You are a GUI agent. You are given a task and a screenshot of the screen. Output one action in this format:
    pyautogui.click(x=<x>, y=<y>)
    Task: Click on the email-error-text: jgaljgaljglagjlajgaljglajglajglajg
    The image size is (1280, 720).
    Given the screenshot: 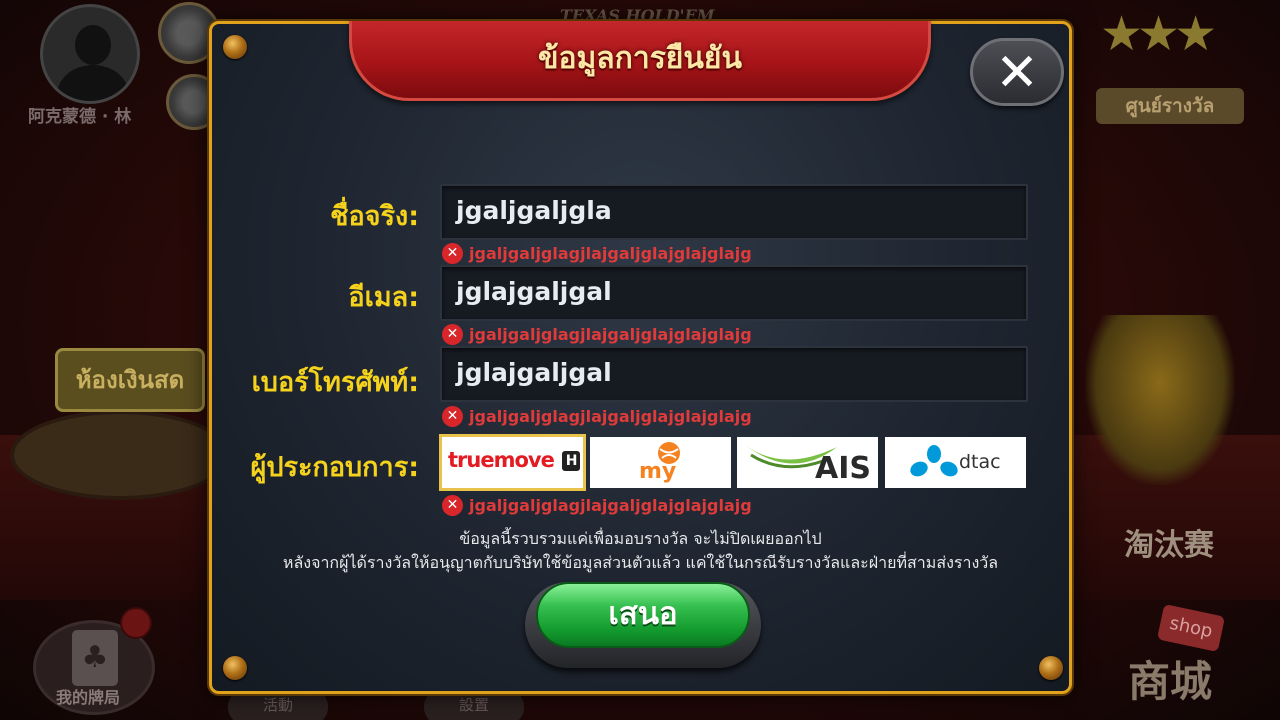 What is the action you would take?
    pyautogui.click(x=610, y=334)
    